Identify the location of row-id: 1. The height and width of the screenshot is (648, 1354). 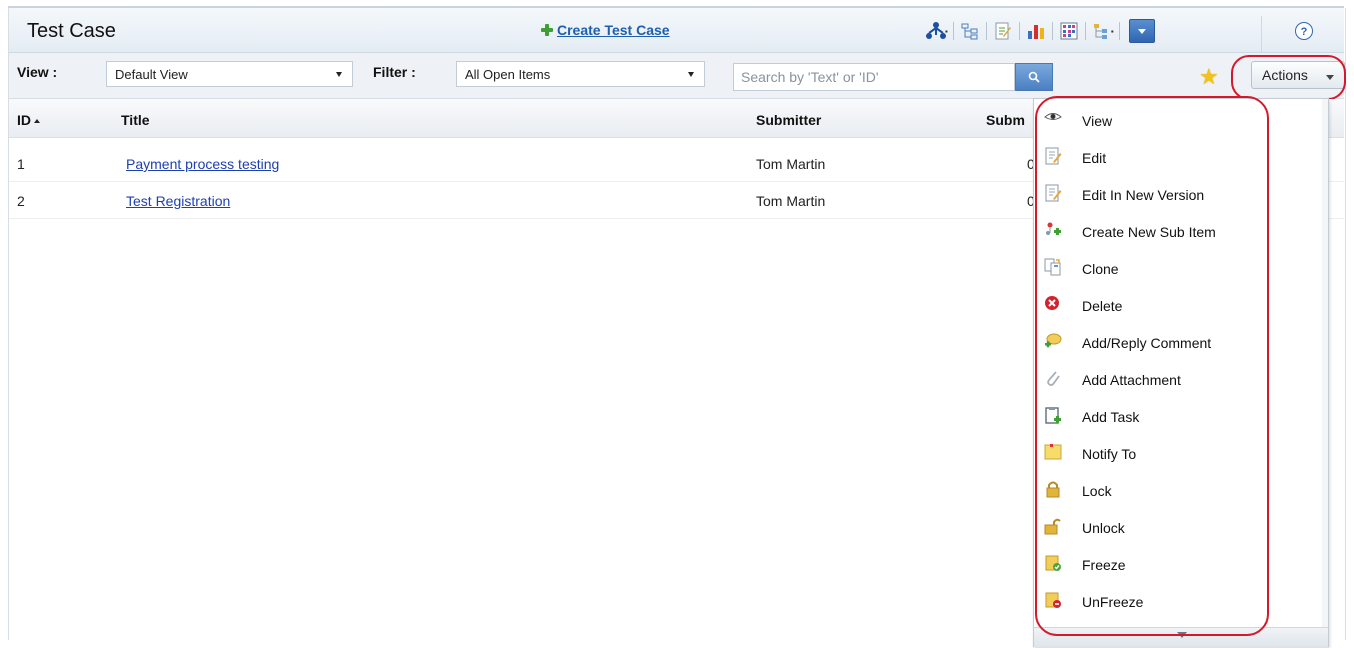
(21, 164).